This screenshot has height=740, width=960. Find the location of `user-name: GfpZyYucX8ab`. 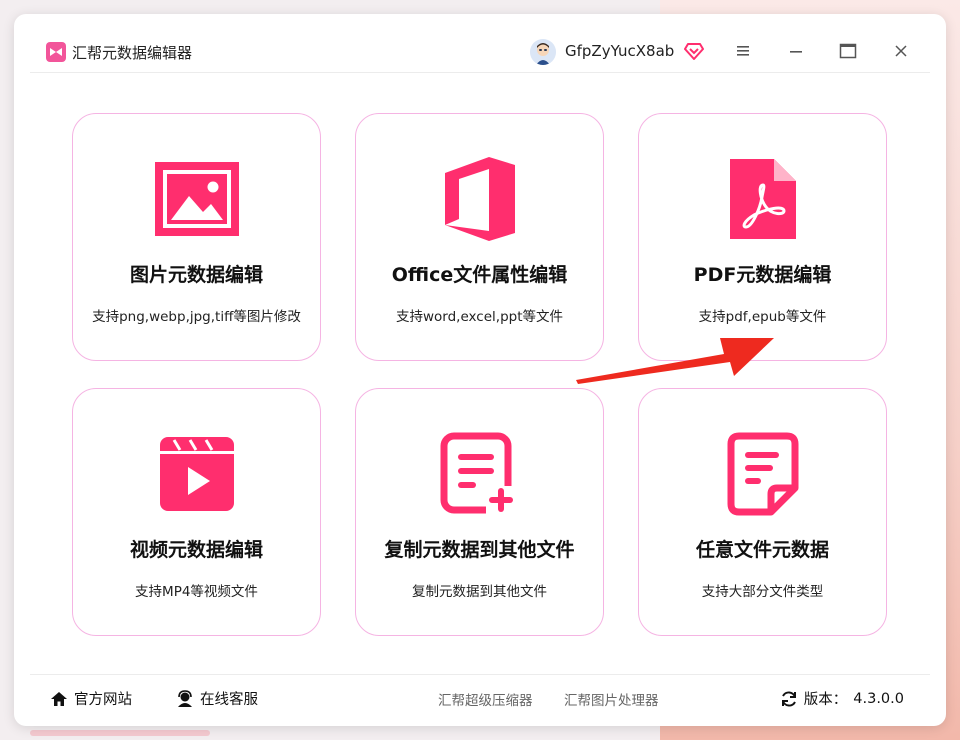

user-name: GfpZyYucX8ab is located at coordinates (619, 51).